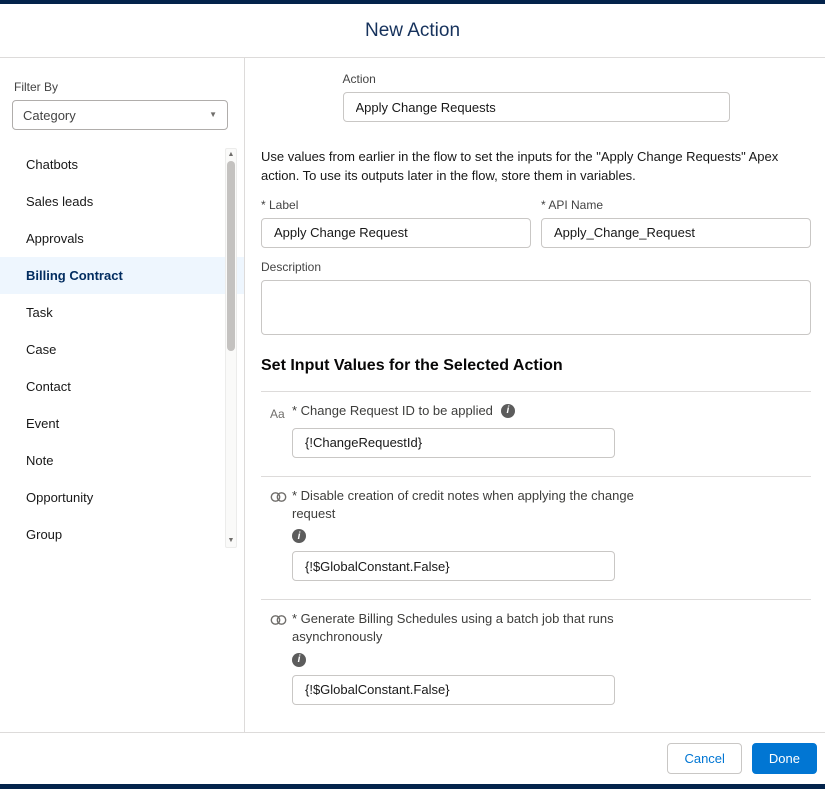 Image resolution: width=825 pixels, height=789 pixels. Describe the element at coordinates (122, 534) in the screenshot. I see `sidebar-item-group: Group` at that location.